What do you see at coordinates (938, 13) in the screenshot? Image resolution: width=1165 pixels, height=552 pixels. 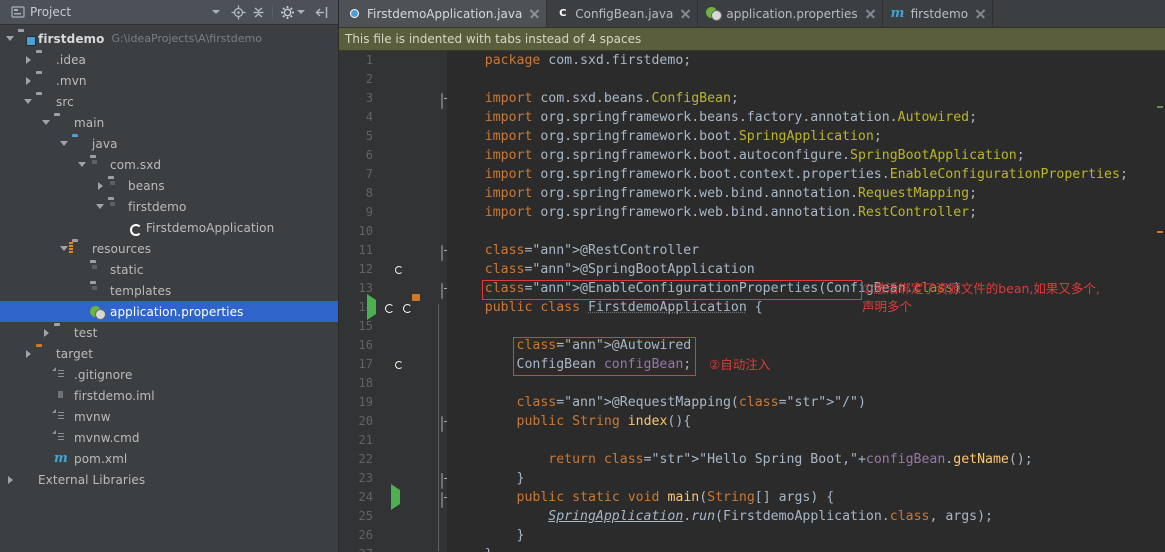 I see `editor-tab-firstdemo: m firstdemo` at bounding box center [938, 13].